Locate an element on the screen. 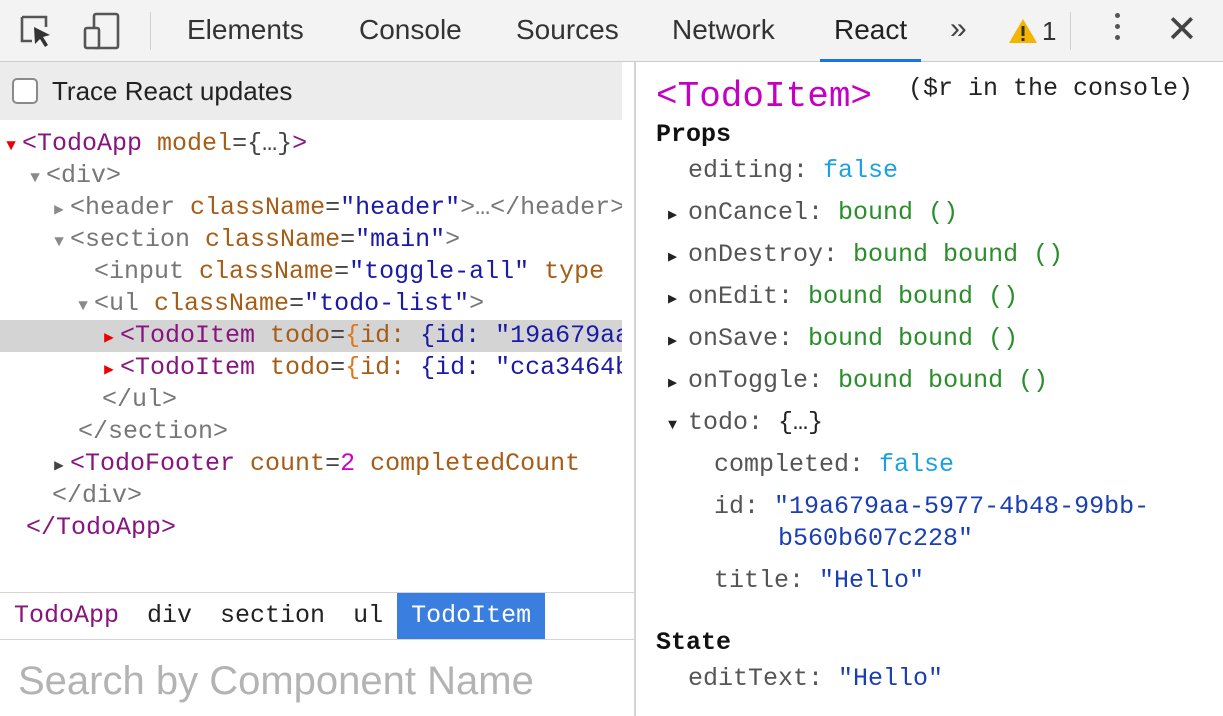 This screenshot has height=716, width=1223. tree-row-input: <input className="toggle-all" type is located at coordinates (311, 272).